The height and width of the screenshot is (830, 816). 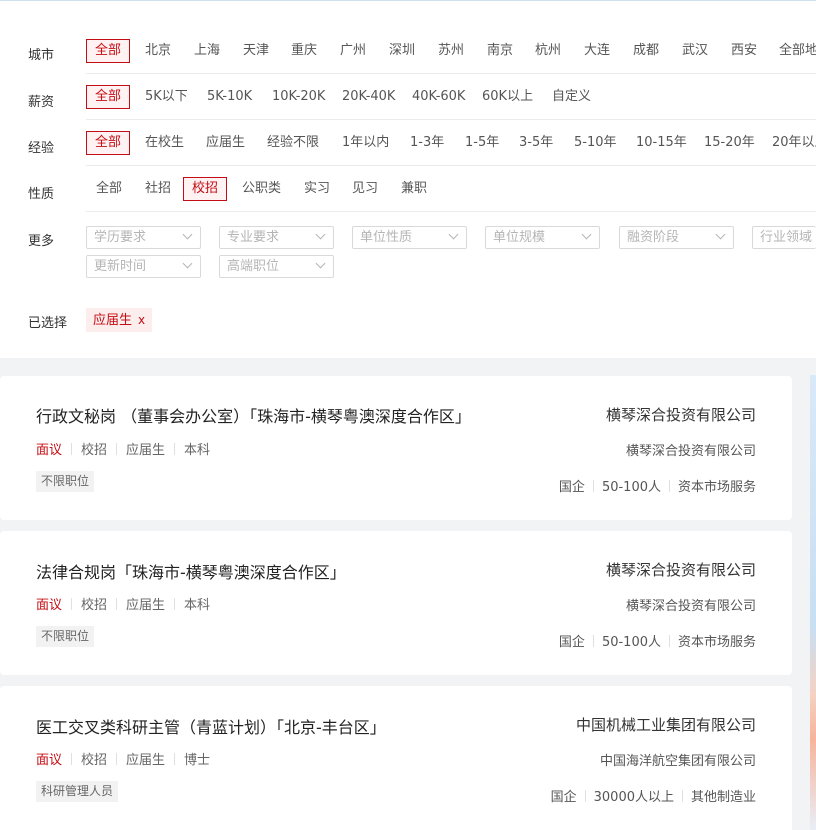 I want to click on selected-filter-chip: 应届生 x, so click(x=119, y=320).